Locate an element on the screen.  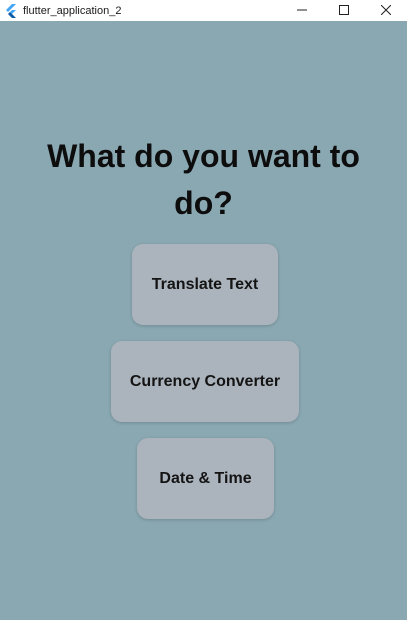
translate-text-button: Translate Text is located at coordinates (205, 284).